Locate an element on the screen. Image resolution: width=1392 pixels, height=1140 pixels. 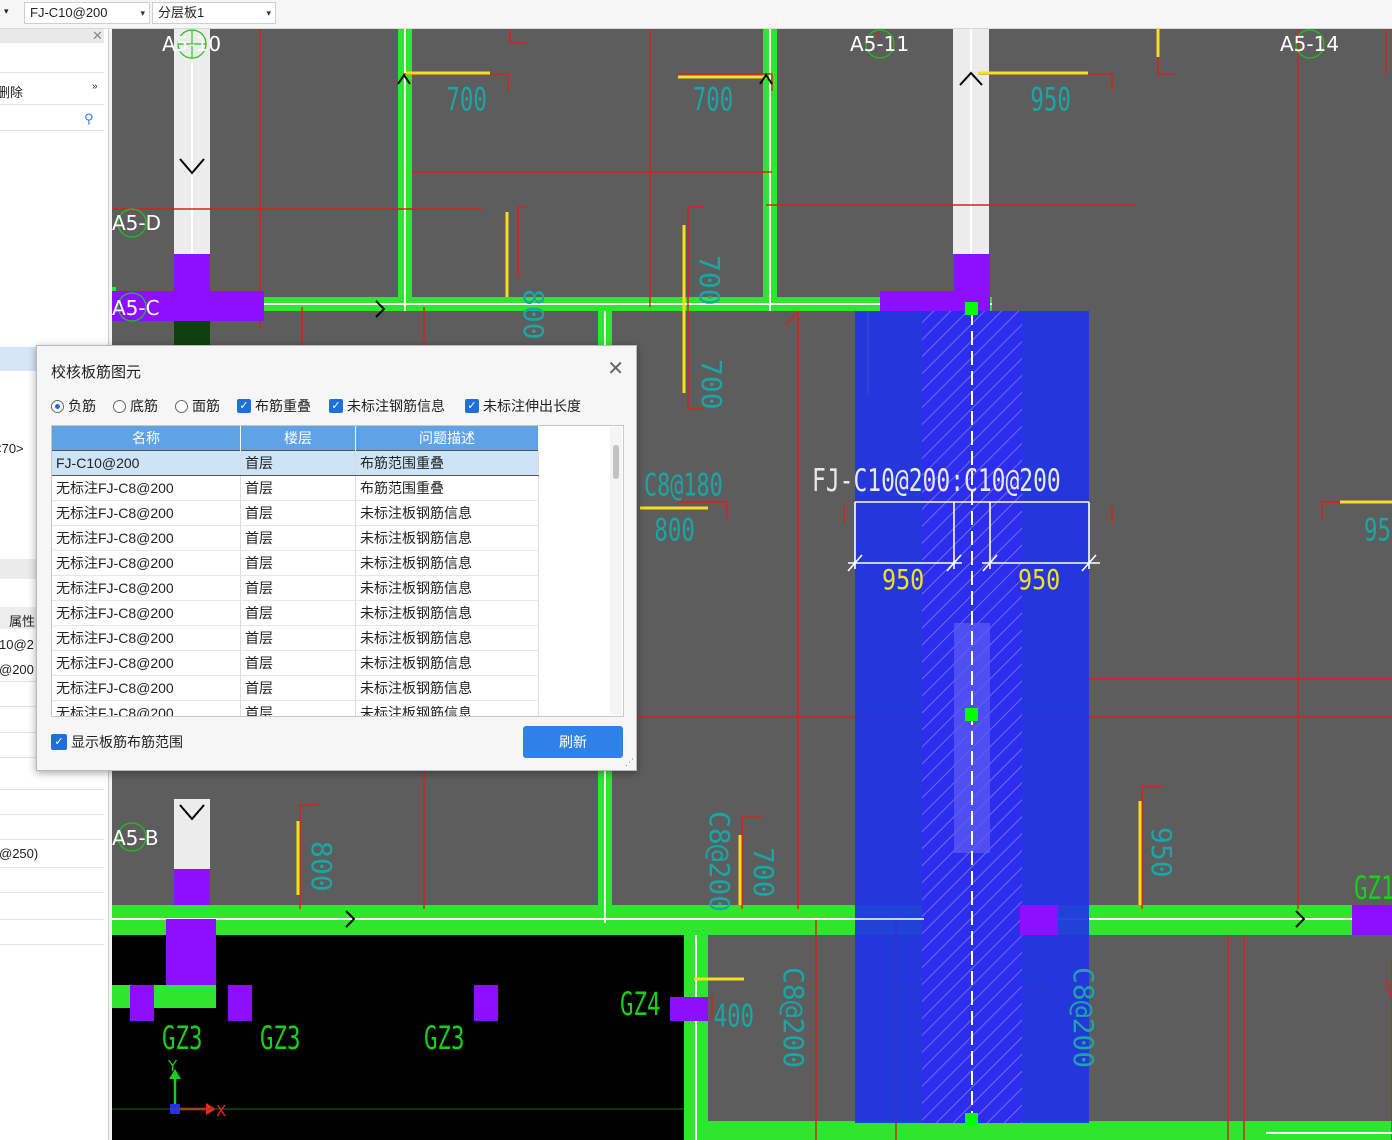
table-row: 无标注FJ-C8@200 首层 布筋范围重叠 is located at coordinates (295, 488).